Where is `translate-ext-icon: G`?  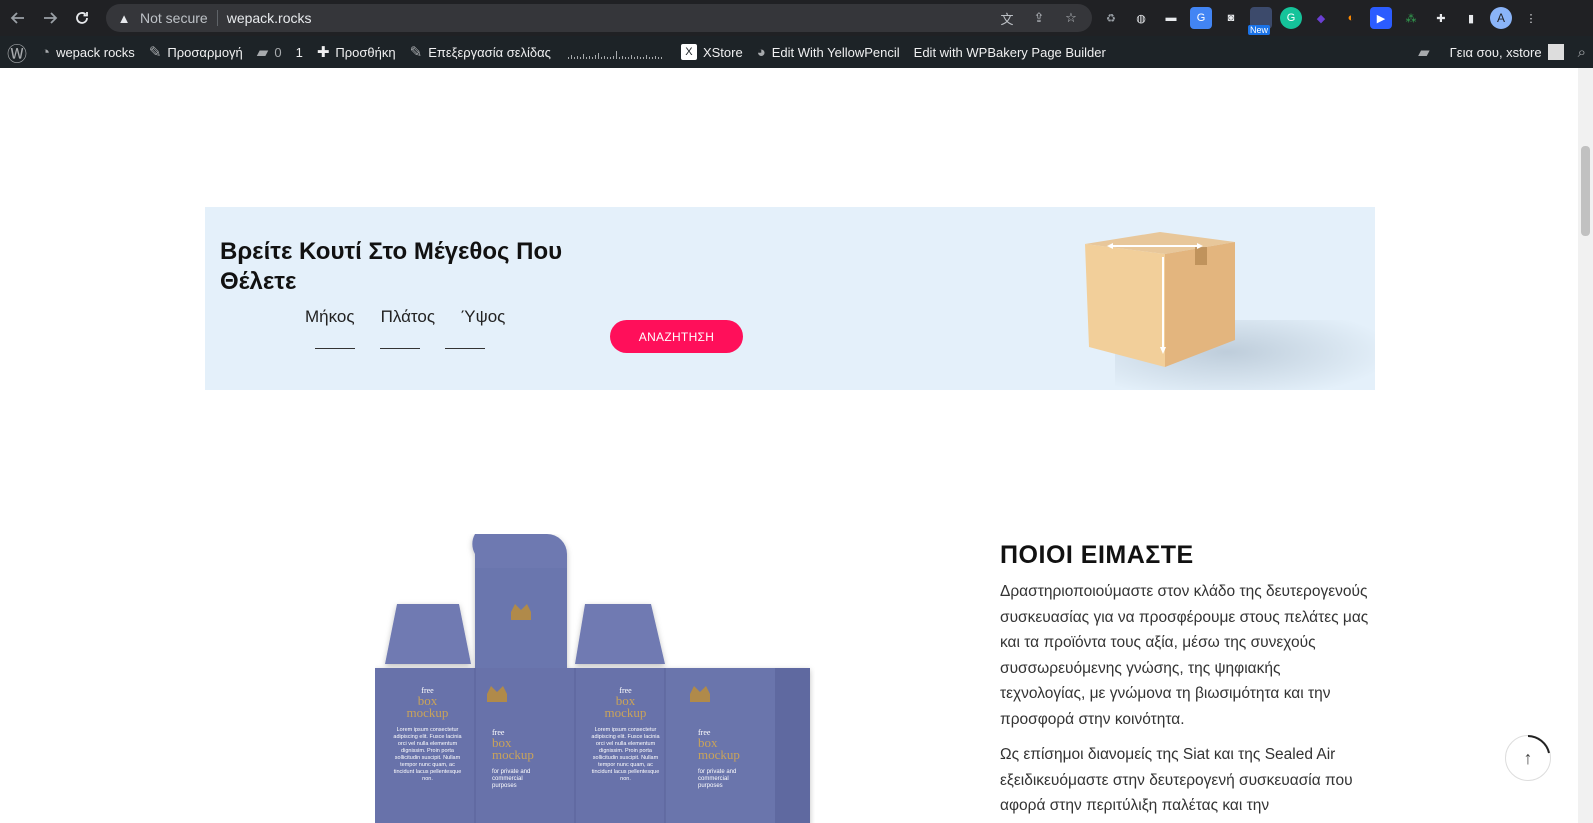 translate-ext-icon: G is located at coordinates (1201, 18).